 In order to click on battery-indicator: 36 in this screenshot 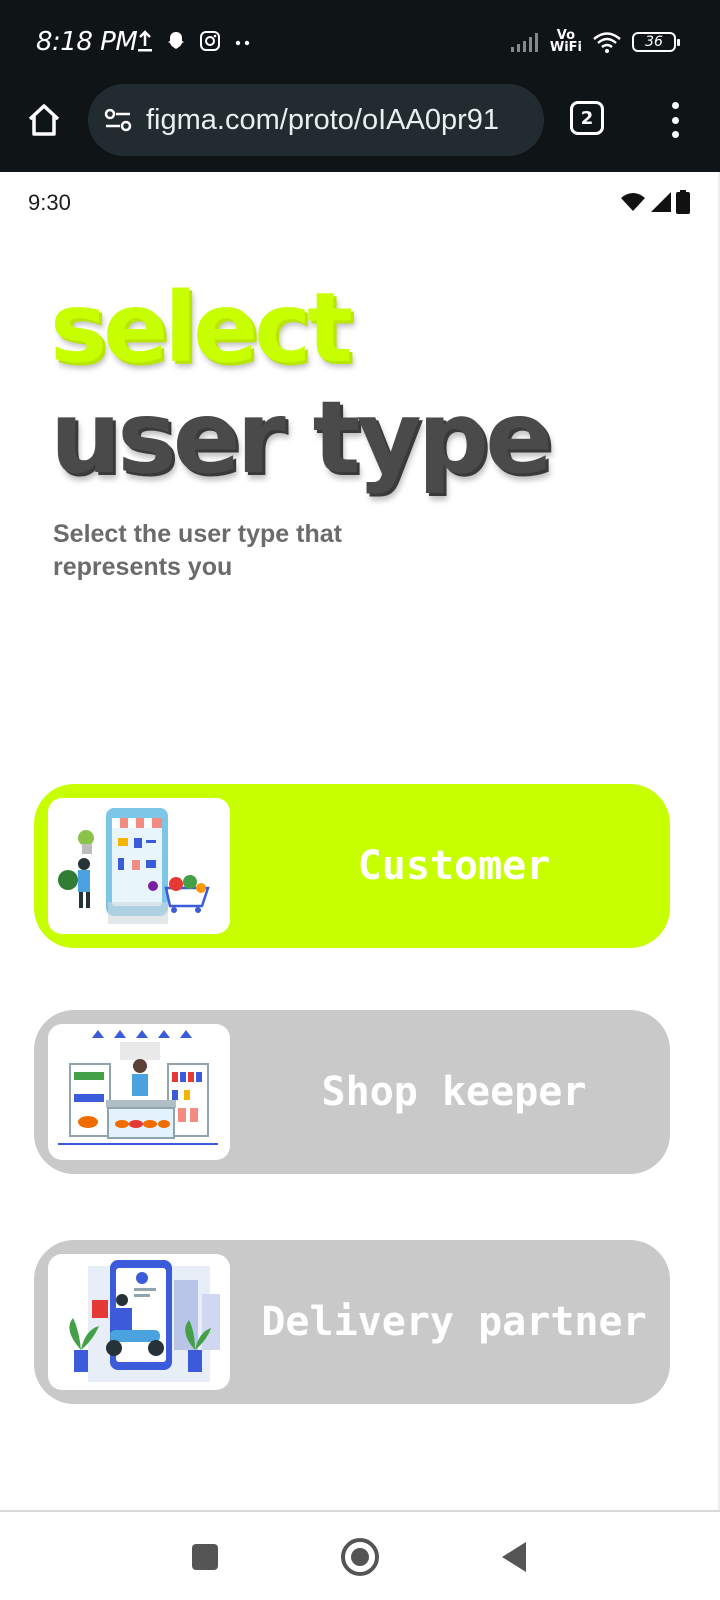, I will do `click(656, 42)`.